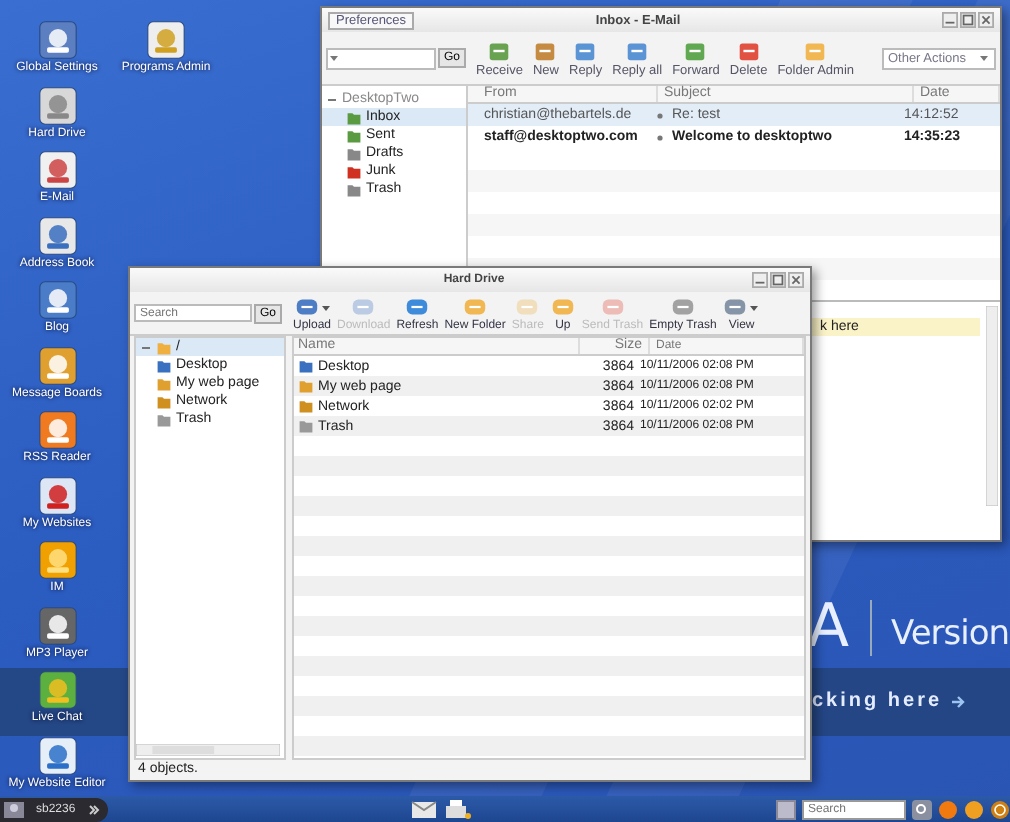  I want to click on wallpaper-text: Version, so click(950, 633).